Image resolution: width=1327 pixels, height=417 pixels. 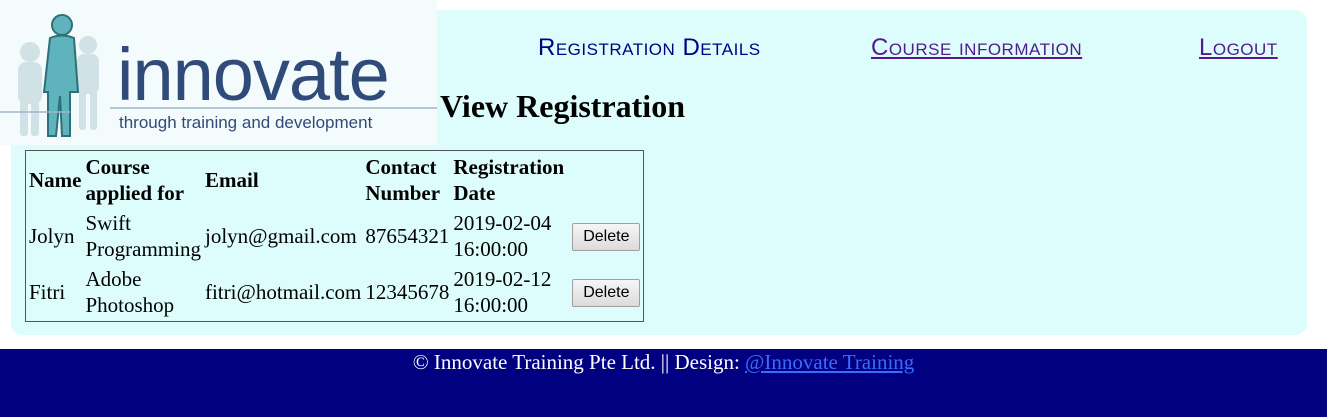 What do you see at coordinates (502, 279) in the screenshot?
I see `cell-date-day: 2019-02-12` at bounding box center [502, 279].